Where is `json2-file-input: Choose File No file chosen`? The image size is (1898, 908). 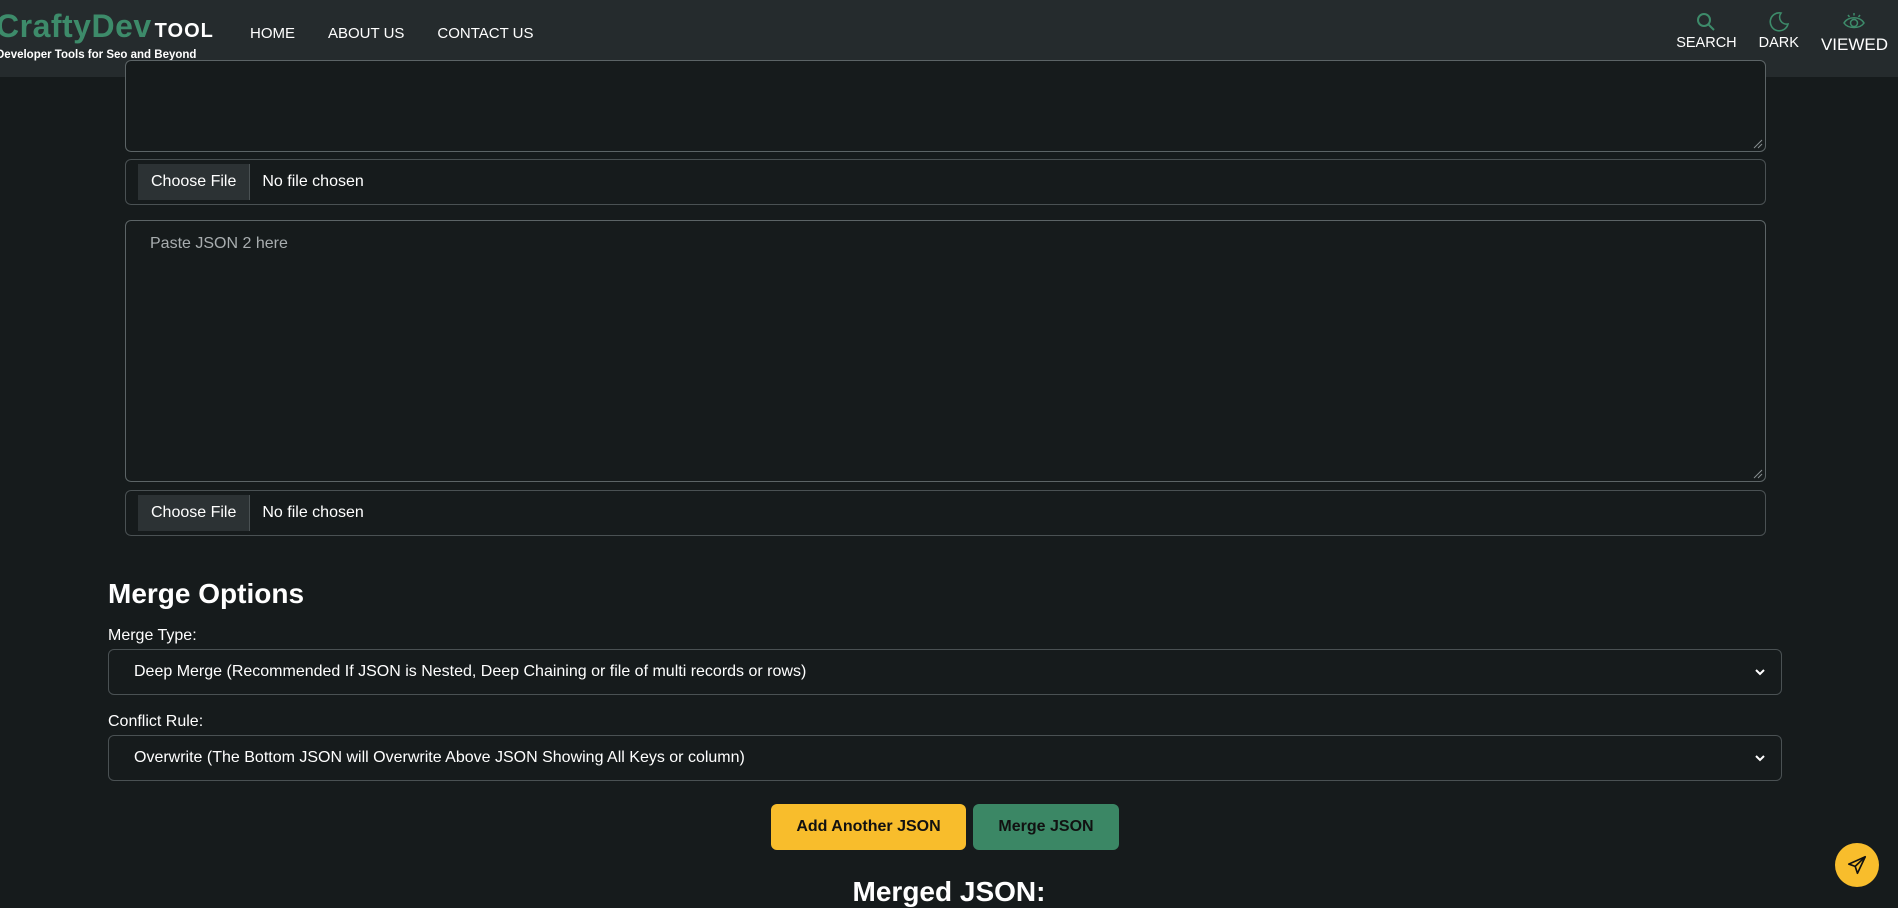 json2-file-input: Choose File No file chosen is located at coordinates (945, 513).